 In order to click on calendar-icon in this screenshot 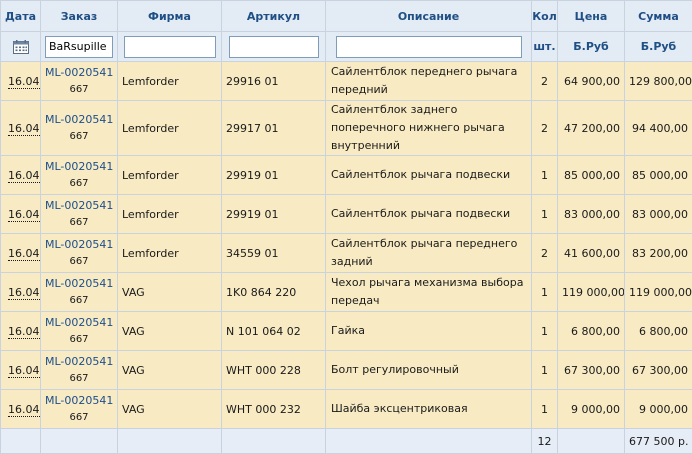, I will do `click(21, 47)`.